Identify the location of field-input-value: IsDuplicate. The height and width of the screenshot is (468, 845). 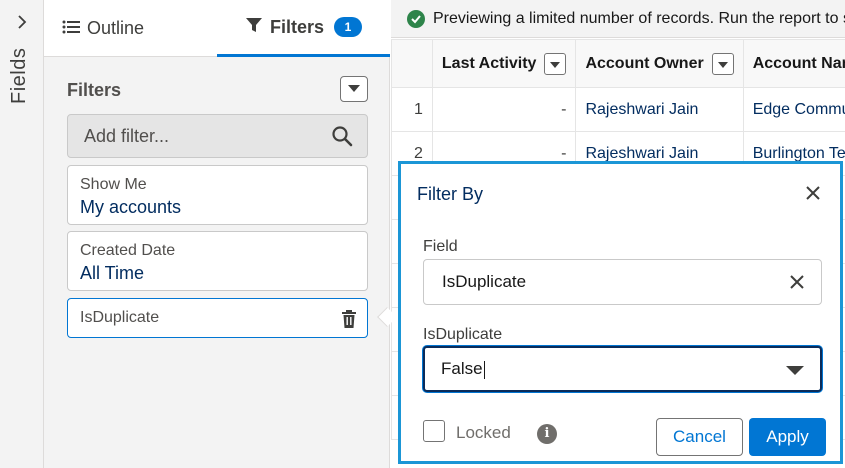
(484, 281).